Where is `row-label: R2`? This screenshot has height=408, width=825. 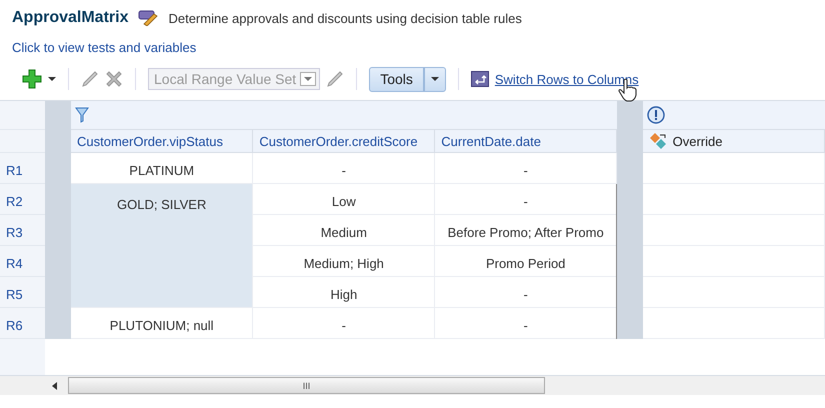 row-label: R2 is located at coordinates (22, 199).